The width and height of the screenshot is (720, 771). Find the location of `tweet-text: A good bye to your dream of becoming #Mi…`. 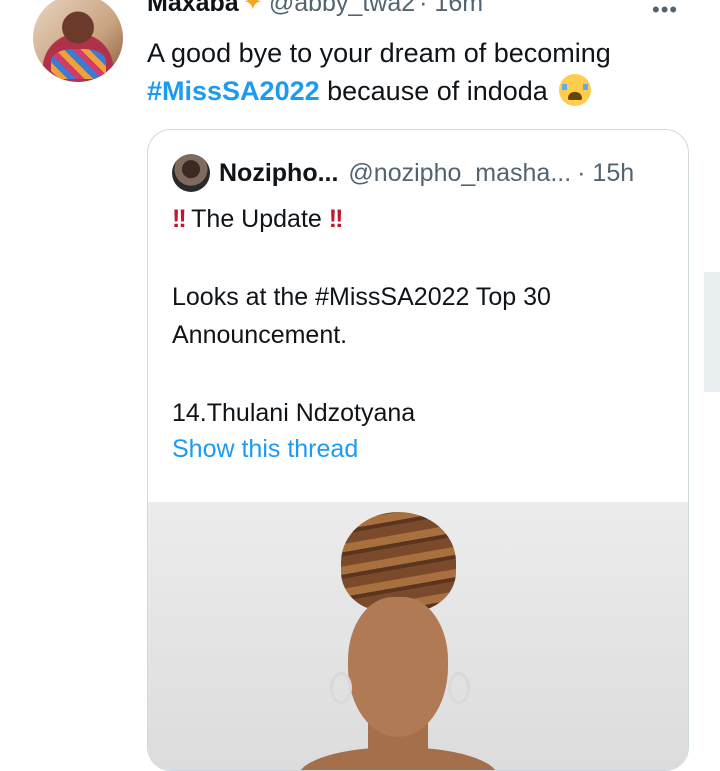

tweet-text: A good bye to your dream of becoming #Mi… is located at coordinates (427, 72).